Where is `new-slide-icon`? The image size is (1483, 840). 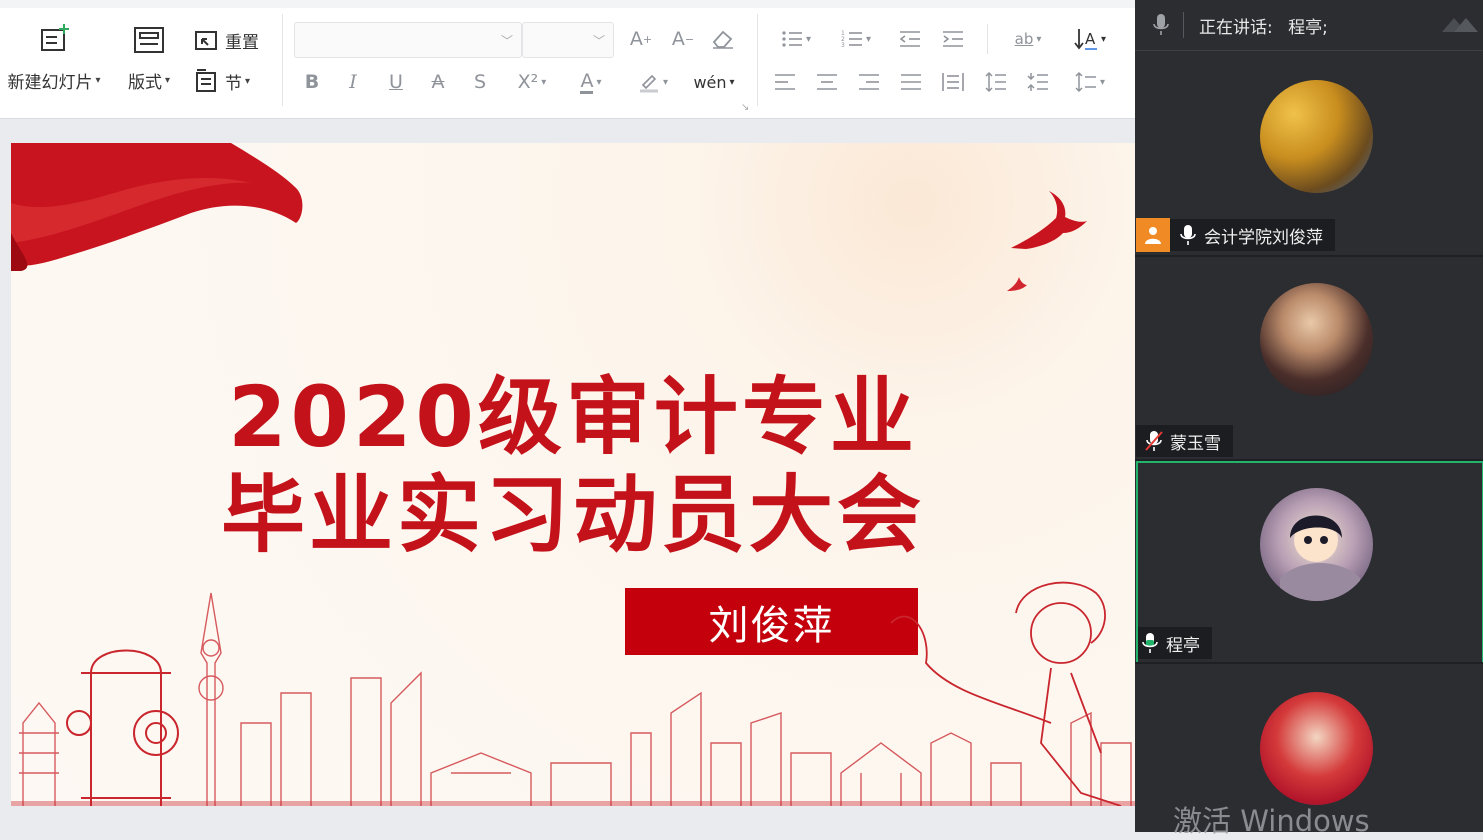
new-slide-icon is located at coordinates (55, 37).